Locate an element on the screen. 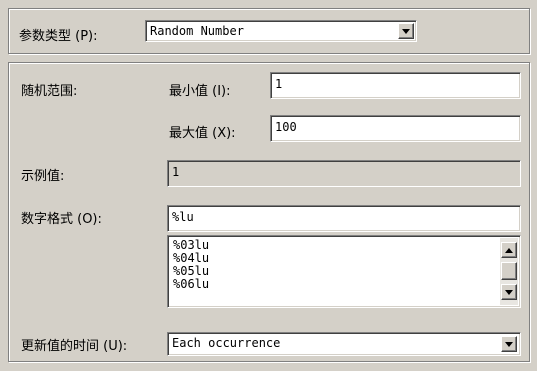 The width and height of the screenshot is (537, 371). format-option: %06lu is located at coordinates (189, 284).